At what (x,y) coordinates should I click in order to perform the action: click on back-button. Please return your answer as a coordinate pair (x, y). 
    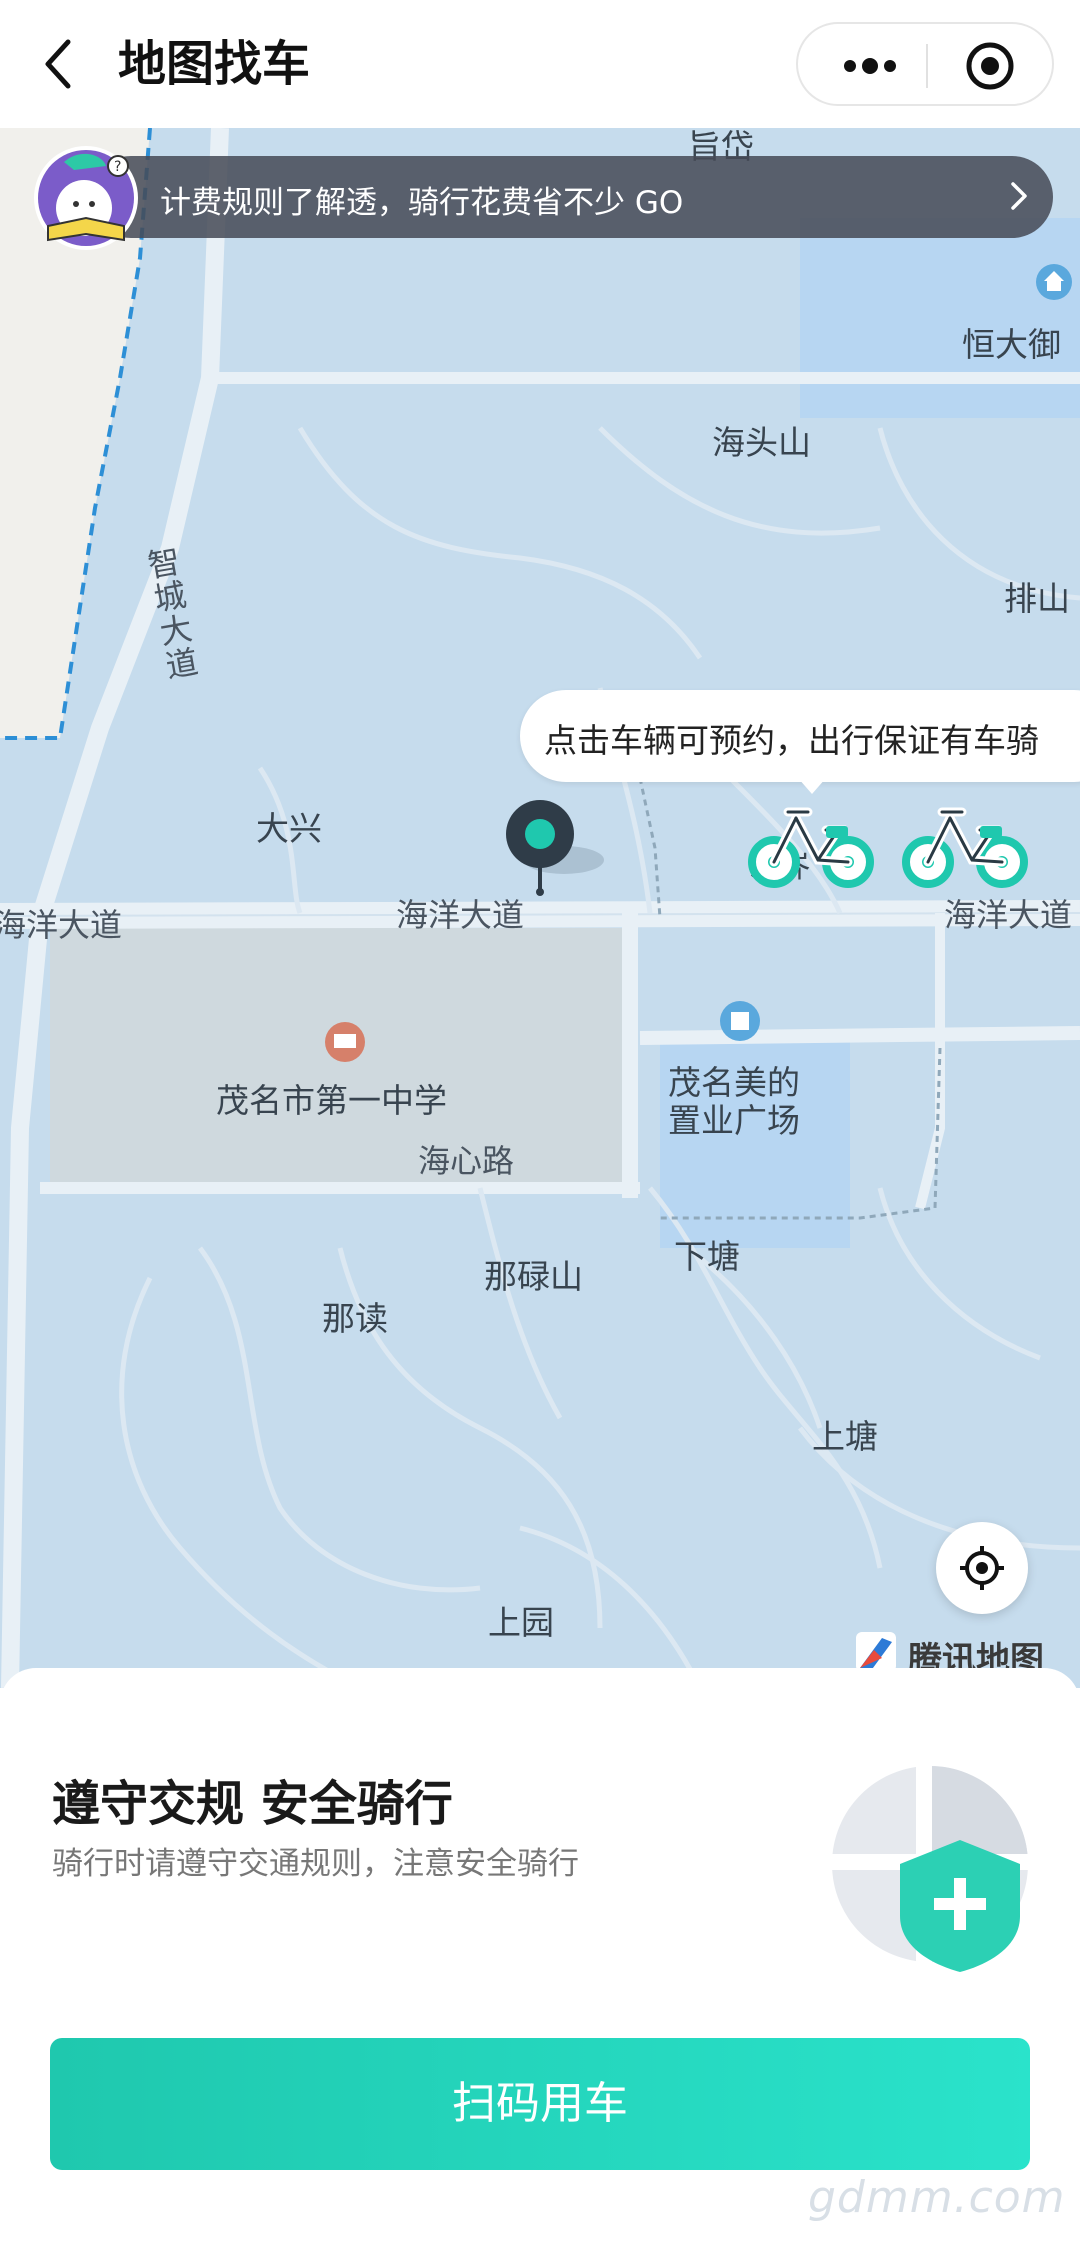
    Looking at the image, I should click on (60, 64).